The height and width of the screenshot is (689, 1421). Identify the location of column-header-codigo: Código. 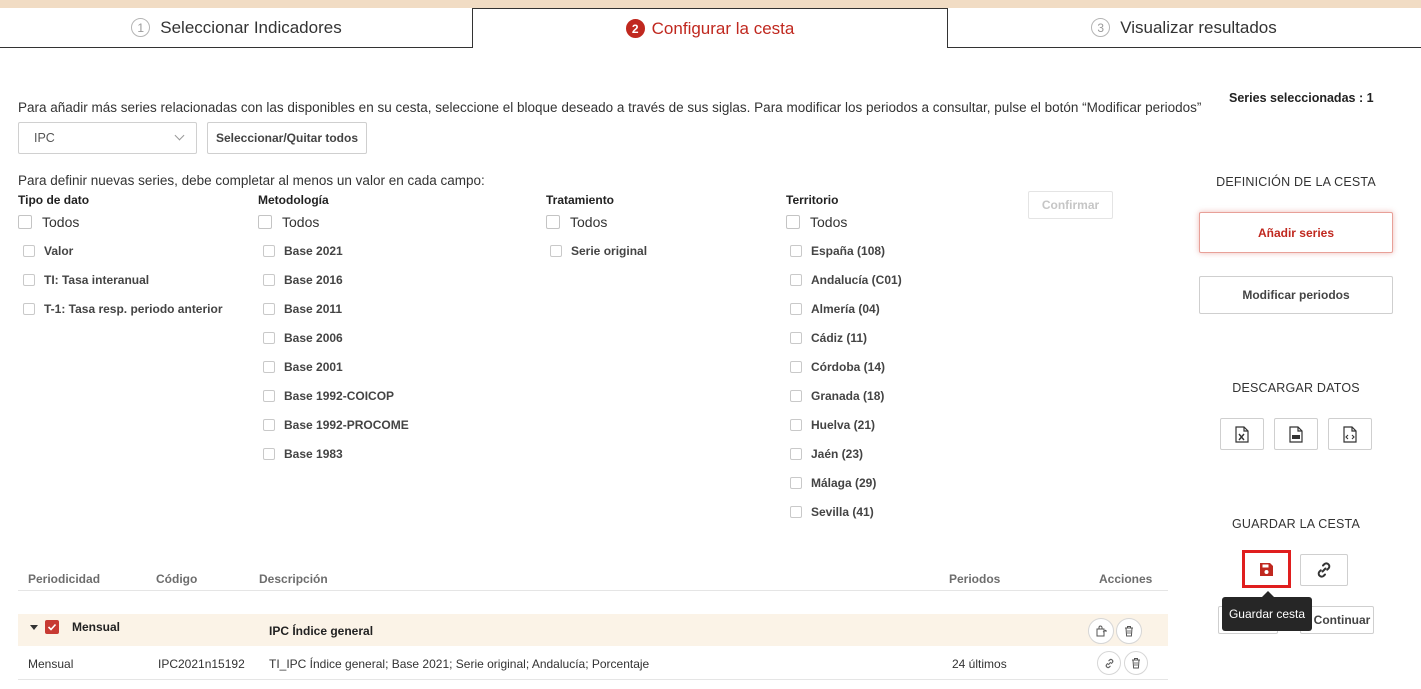
(176, 579).